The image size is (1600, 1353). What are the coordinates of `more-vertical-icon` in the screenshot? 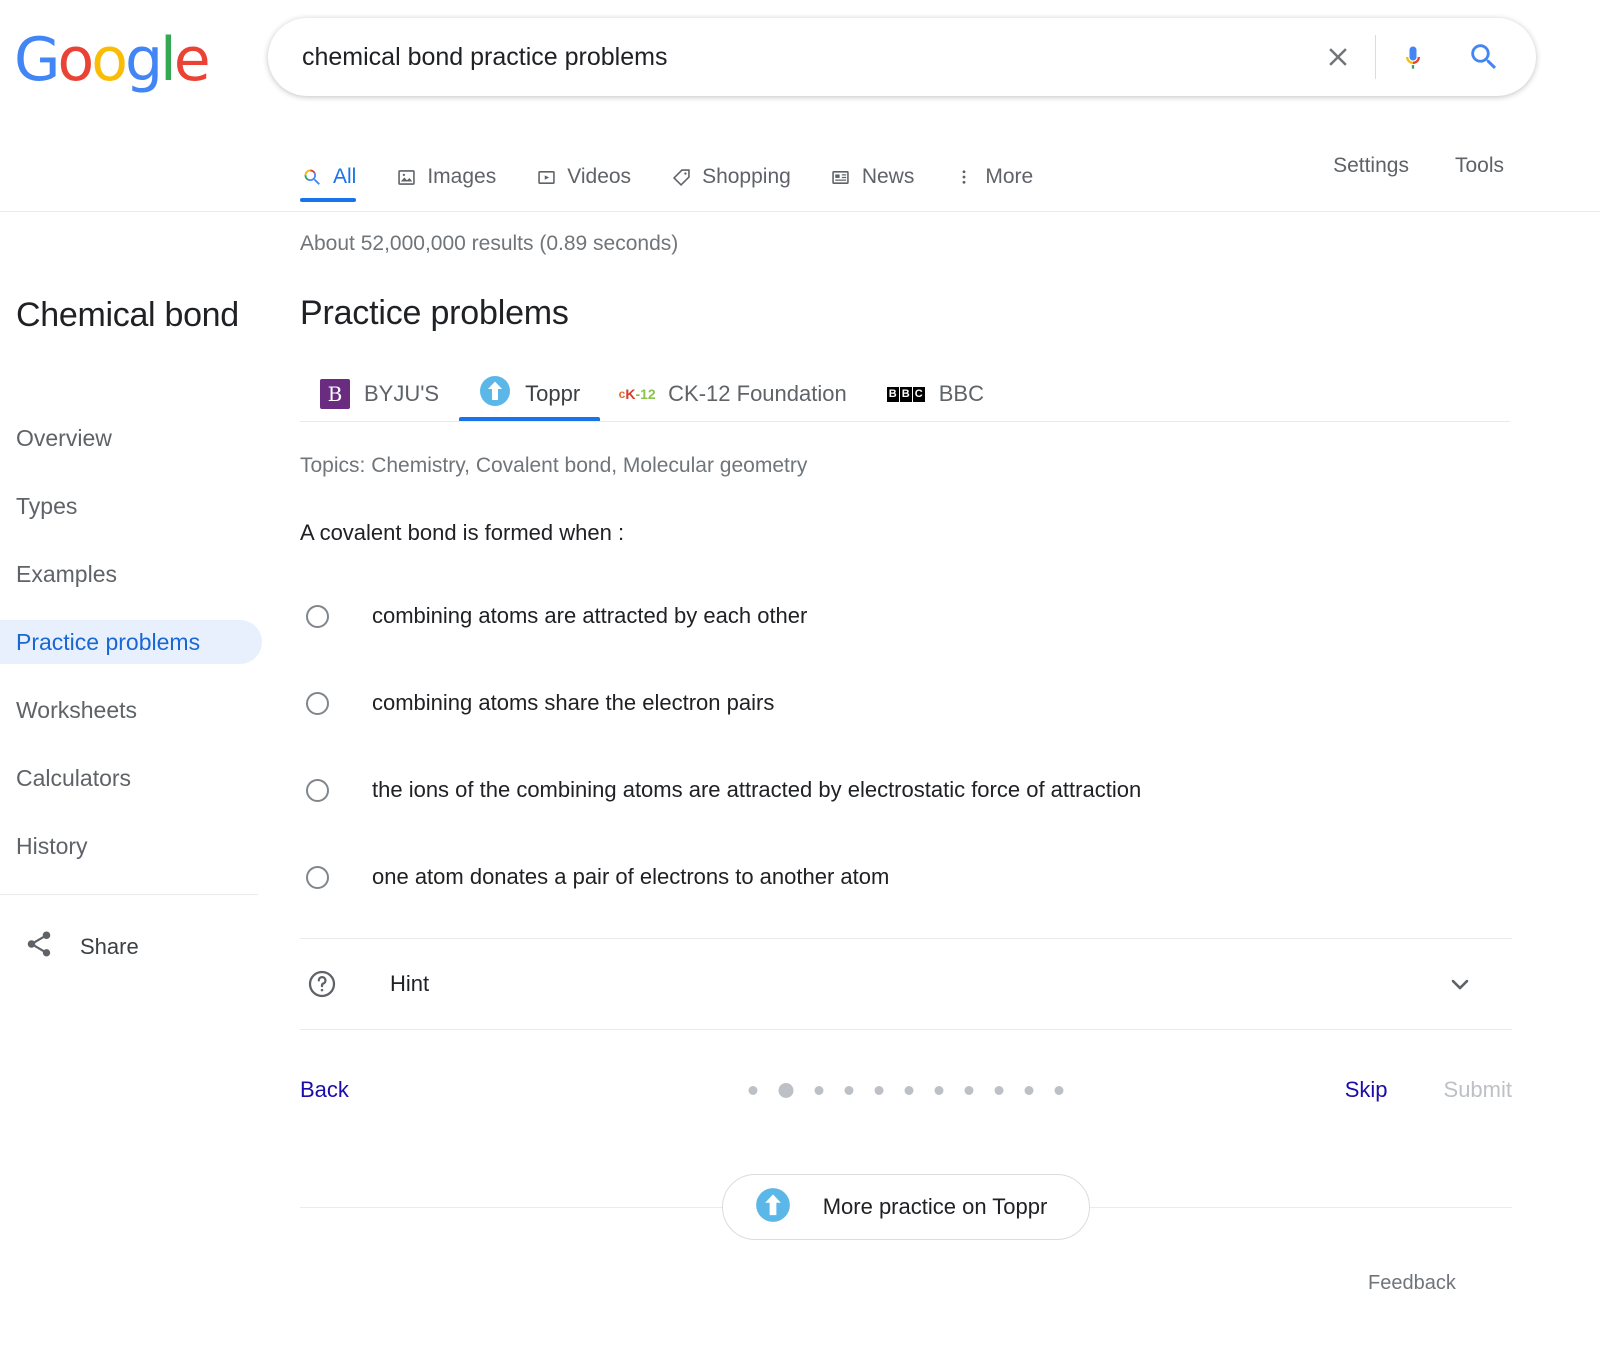 It's located at (964, 177).